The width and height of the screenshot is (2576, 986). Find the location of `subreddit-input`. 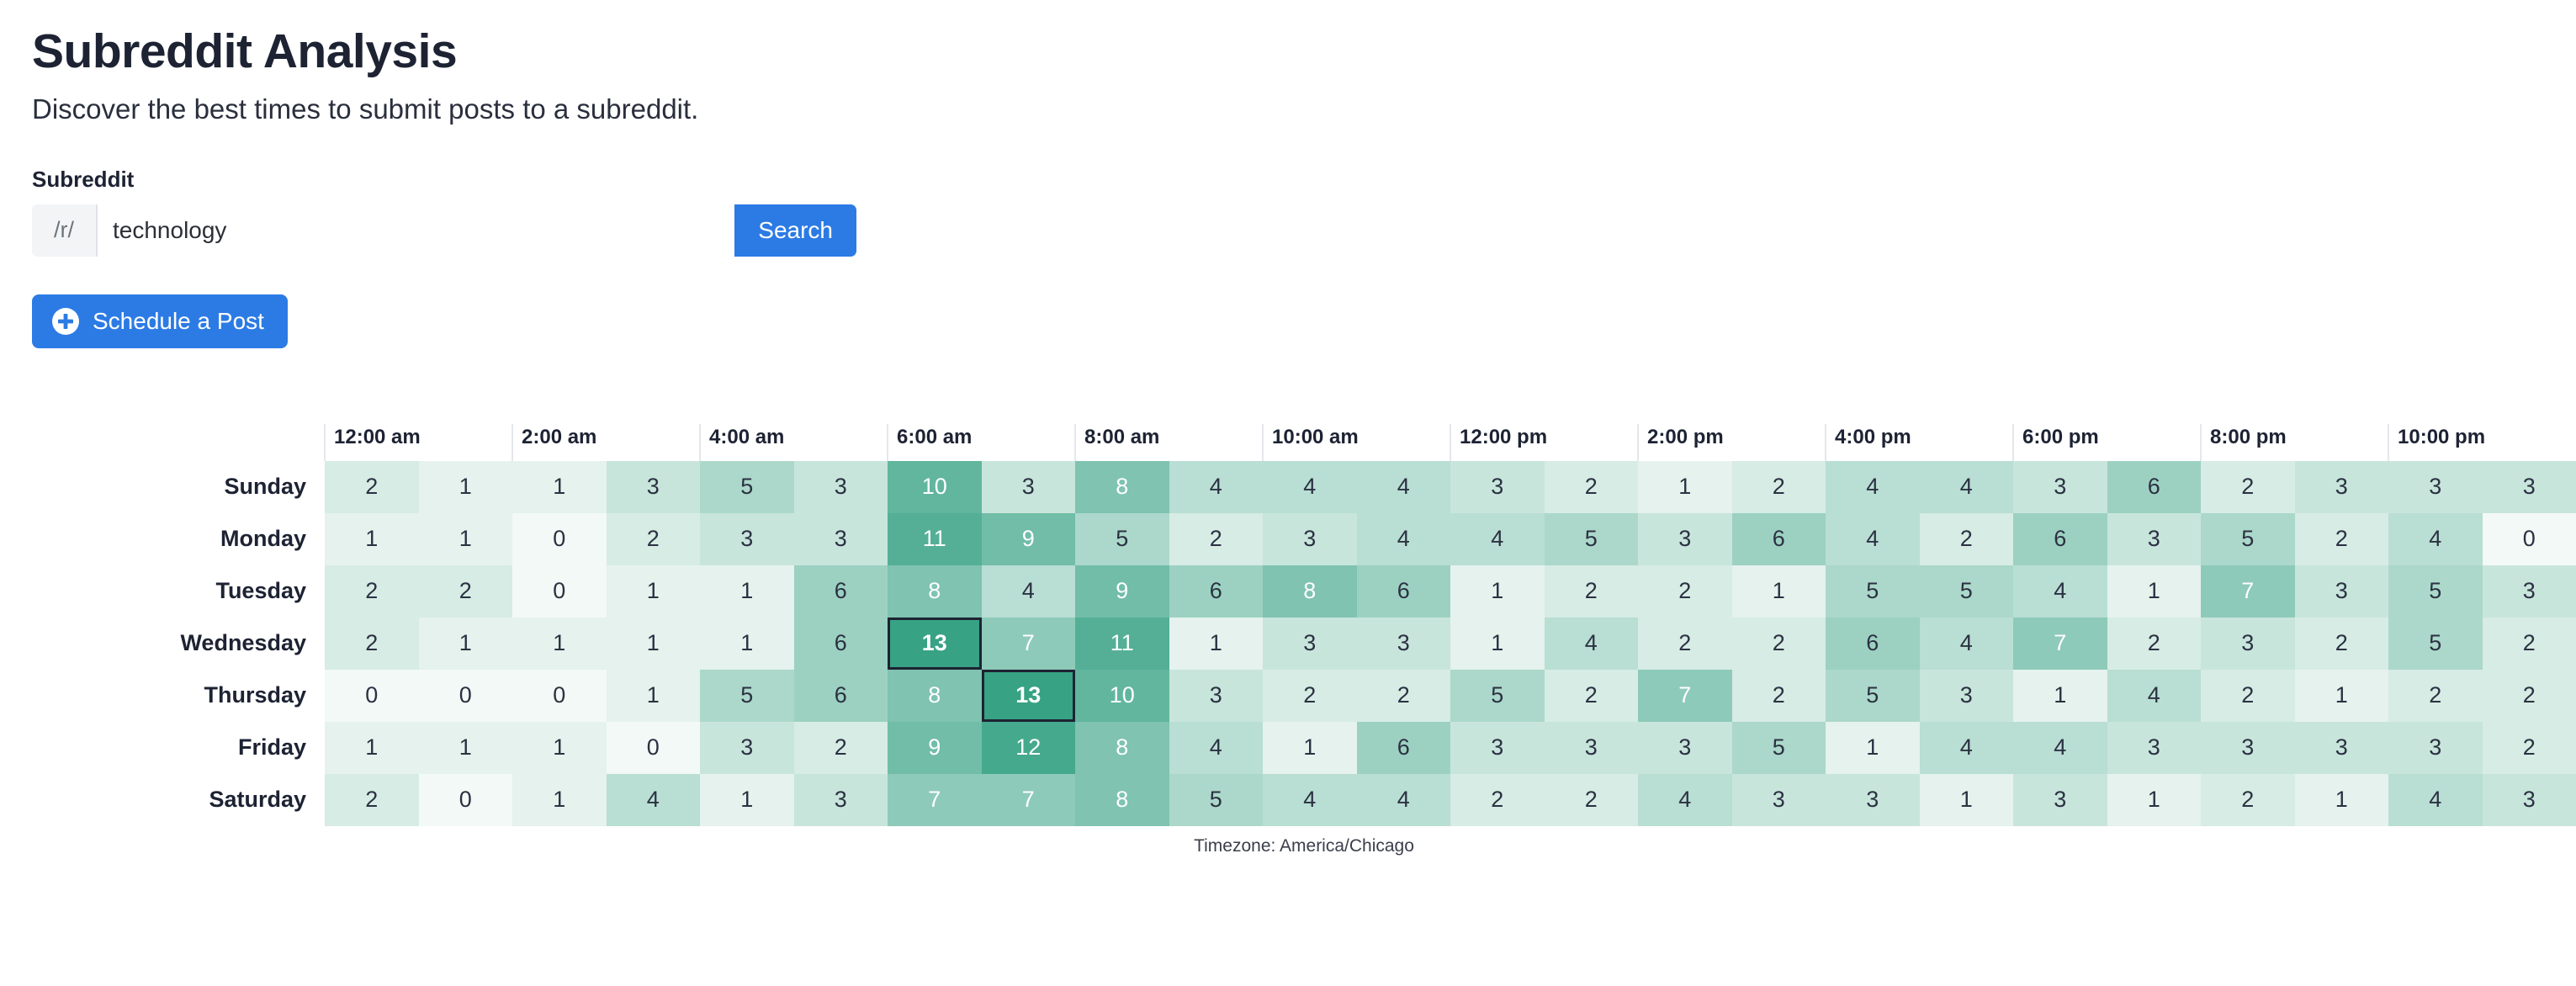

subreddit-input is located at coordinates (416, 230).